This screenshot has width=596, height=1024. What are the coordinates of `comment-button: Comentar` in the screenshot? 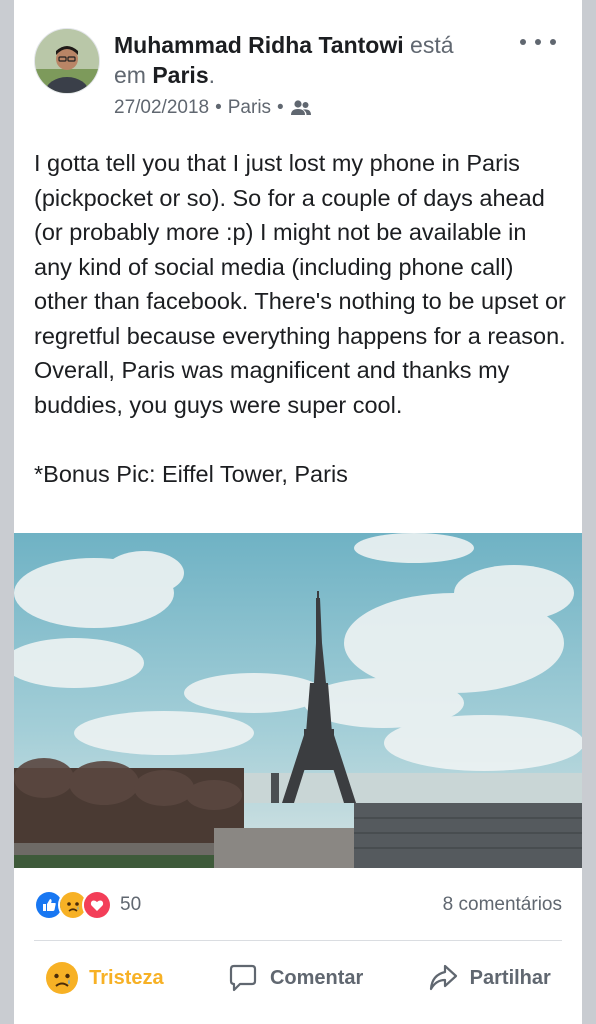 It's located at (294, 978).